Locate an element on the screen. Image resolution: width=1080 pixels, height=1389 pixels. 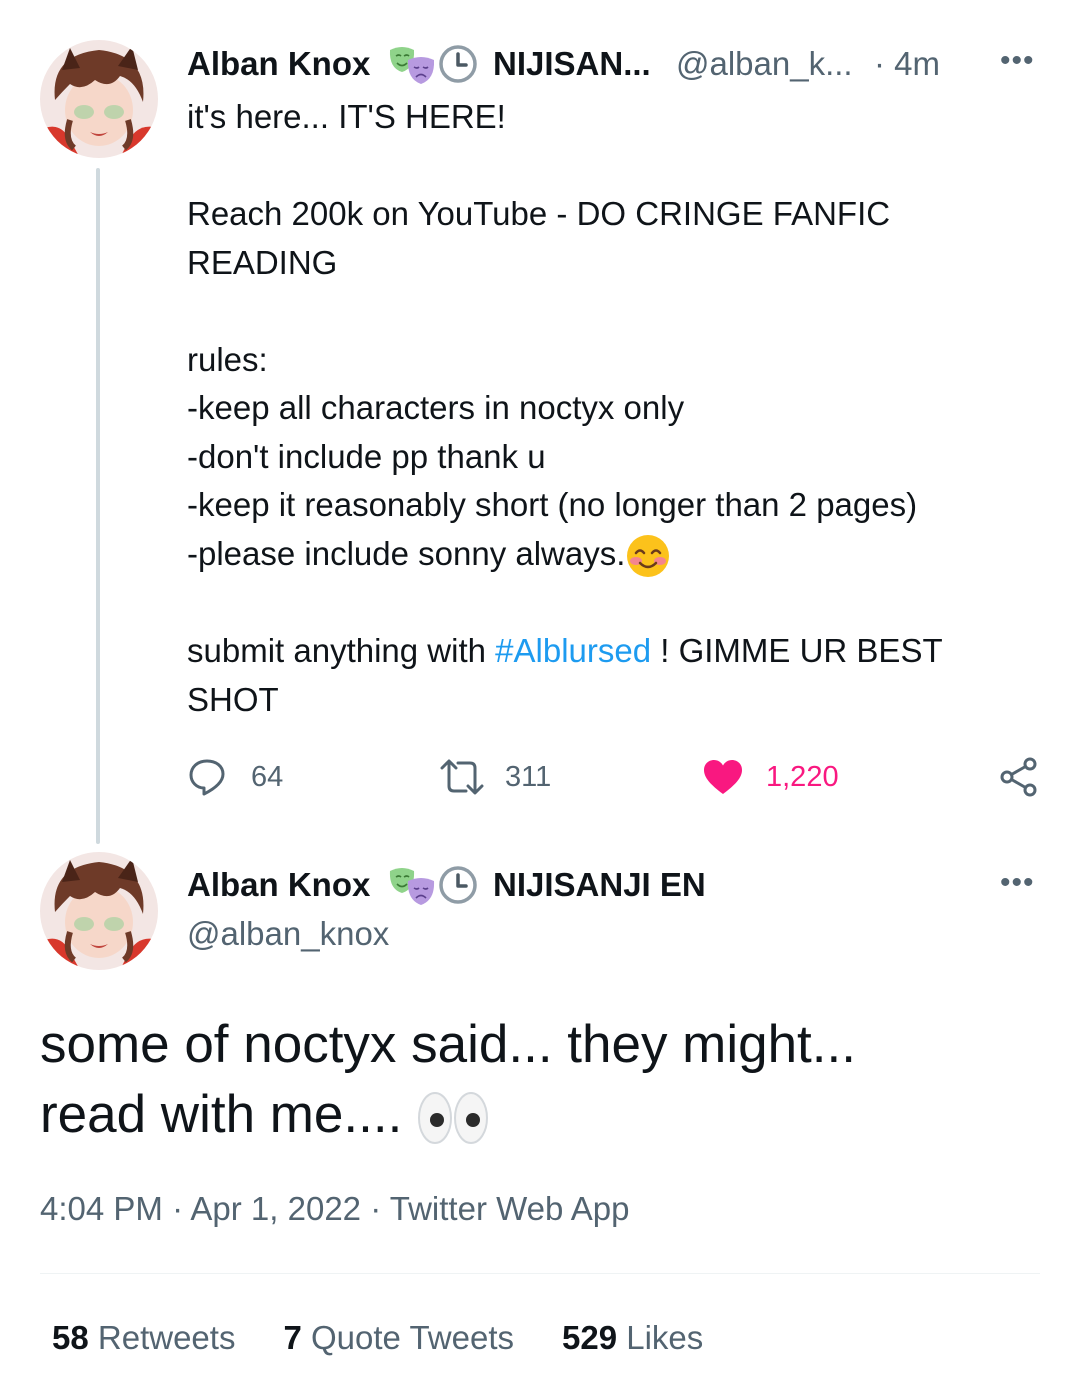
quote-tweets-stat: 7 Quote Tweets is located at coordinates (398, 1338).